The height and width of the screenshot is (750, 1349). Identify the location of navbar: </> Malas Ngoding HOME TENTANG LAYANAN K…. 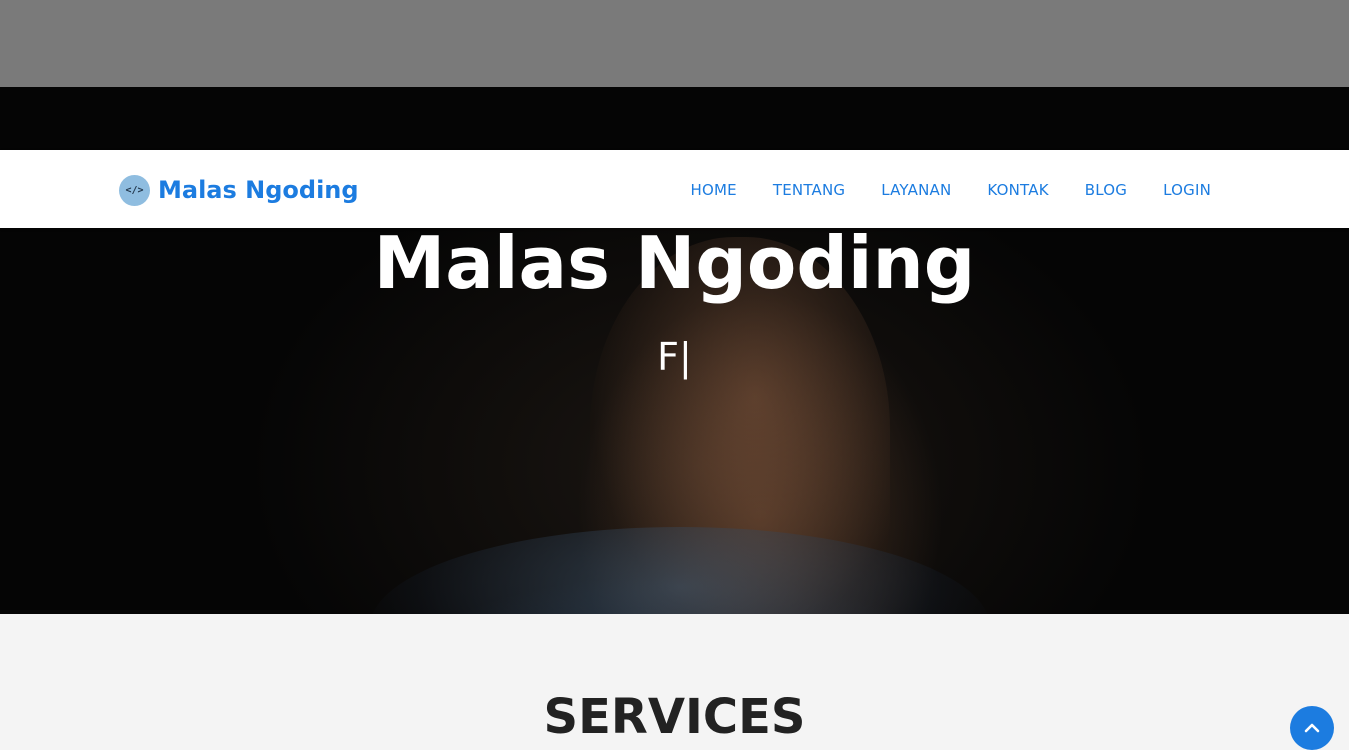
(674, 189).